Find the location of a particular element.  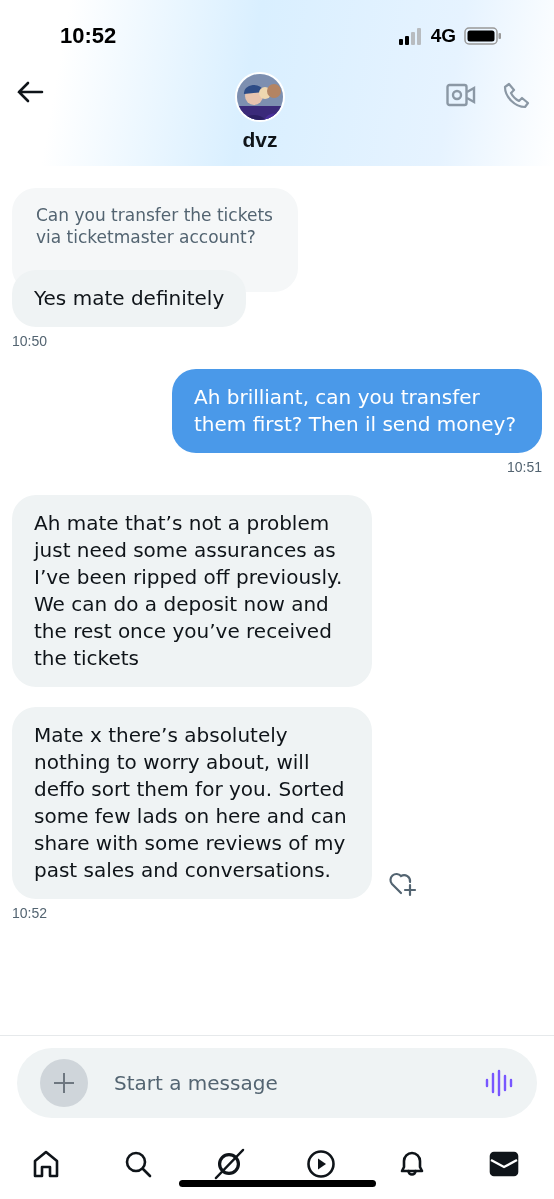

message-time: 10:50 is located at coordinates (30, 341).